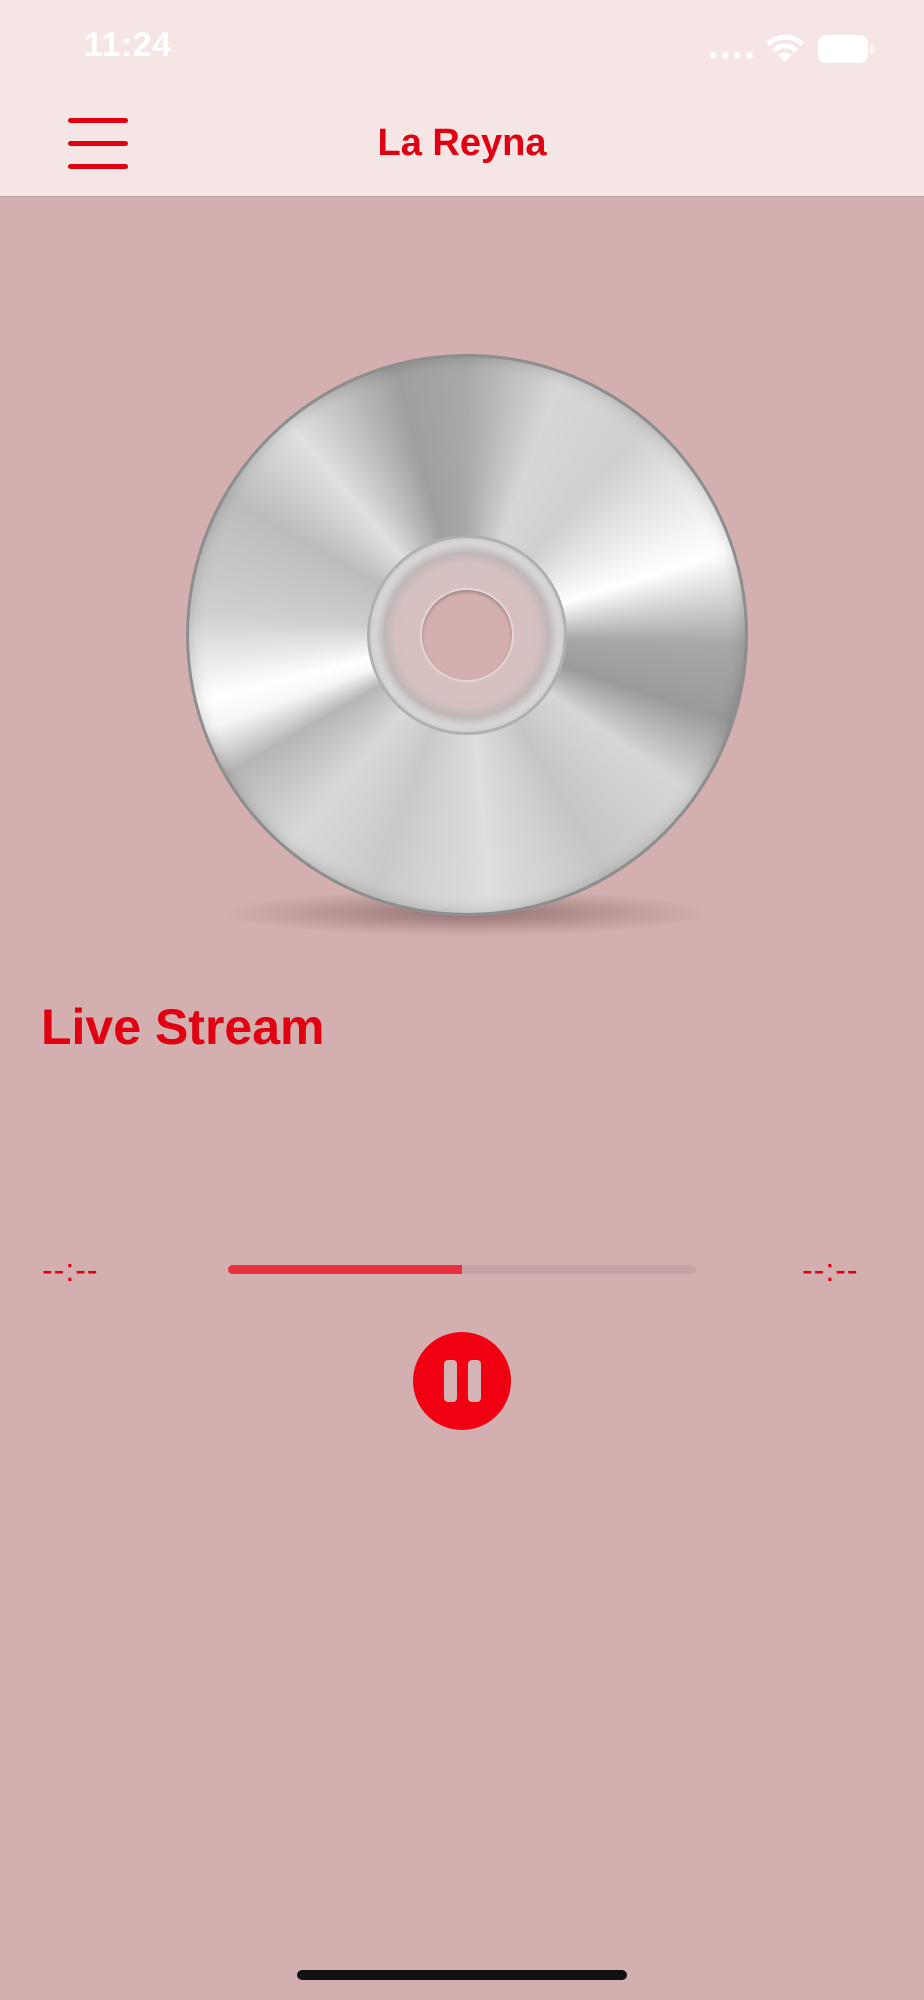 This screenshot has height=2000, width=924. I want to click on home-indicator, so click(462, 1975).